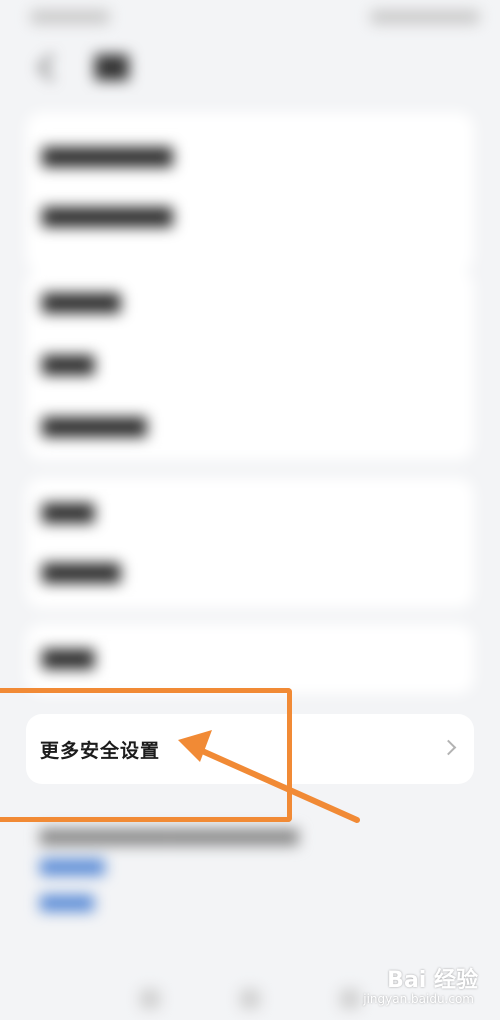 The width and height of the screenshot is (500, 1020). Describe the element at coordinates (94, 429) in the screenshot. I see `settings-row: ████████` at that location.